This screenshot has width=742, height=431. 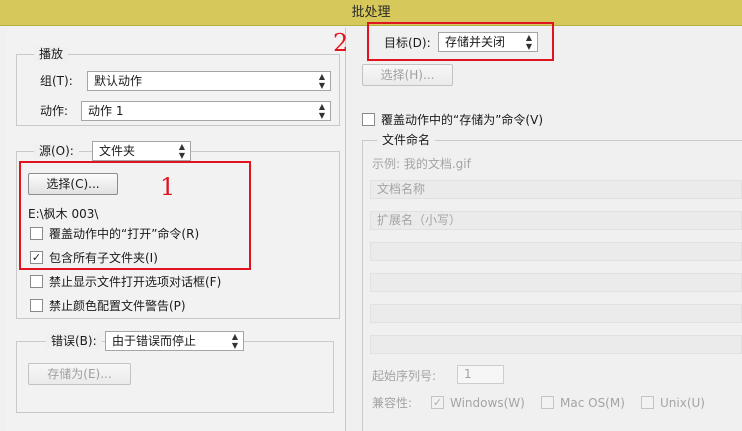 What do you see at coordinates (407, 43) in the screenshot?
I see `destination-label: 目标(D):` at bounding box center [407, 43].